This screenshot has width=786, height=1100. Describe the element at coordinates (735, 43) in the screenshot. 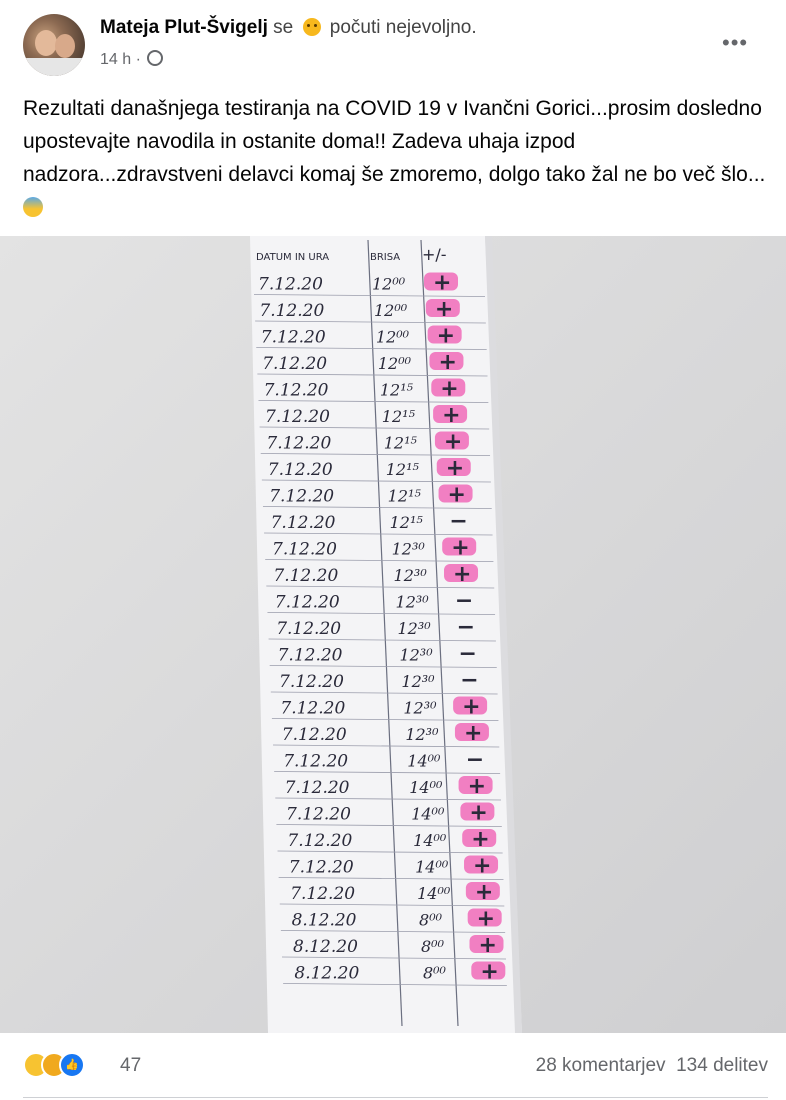

I see `more-options-icon: •••` at that location.